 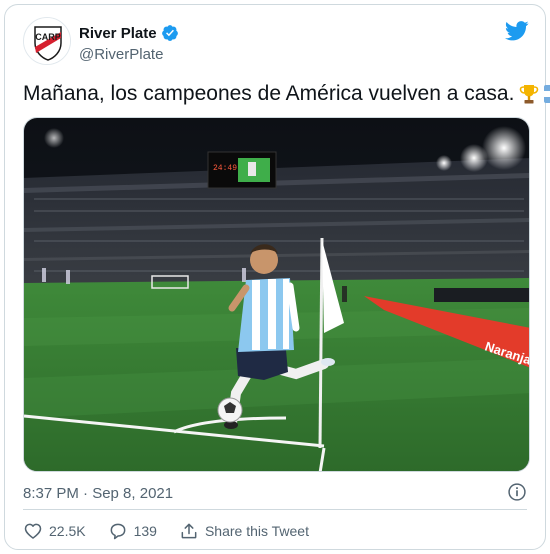 I want to click on verified-badge-icon, so click(x=169, y=33).